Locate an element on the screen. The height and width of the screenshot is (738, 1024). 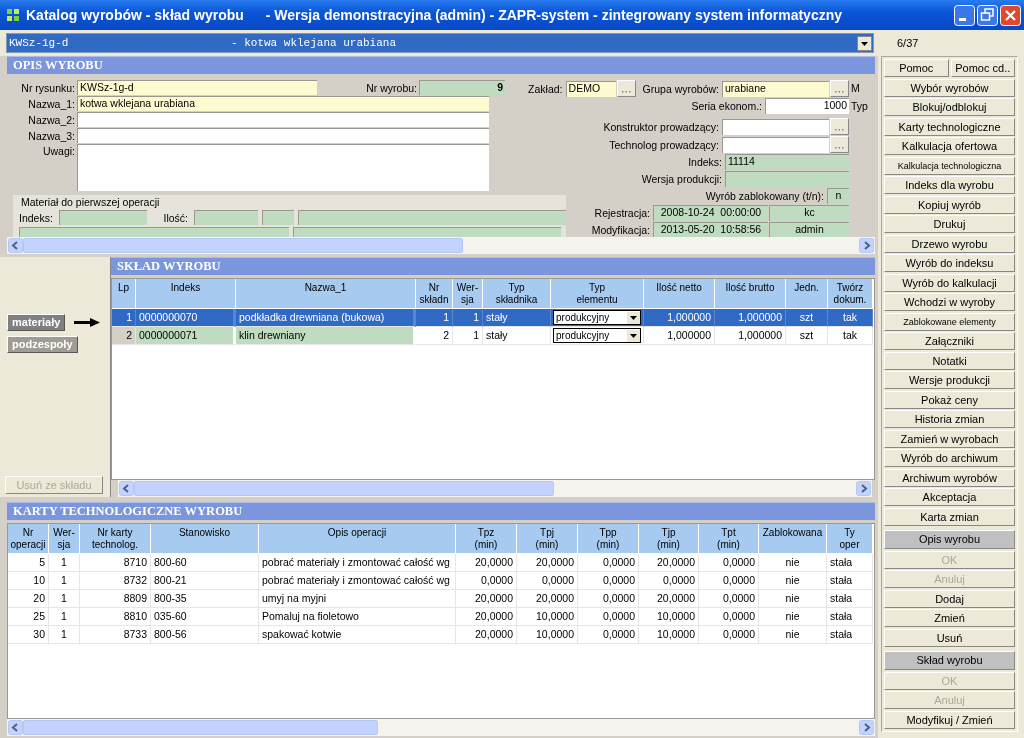
app-icon is located at coordinates (13, 15).